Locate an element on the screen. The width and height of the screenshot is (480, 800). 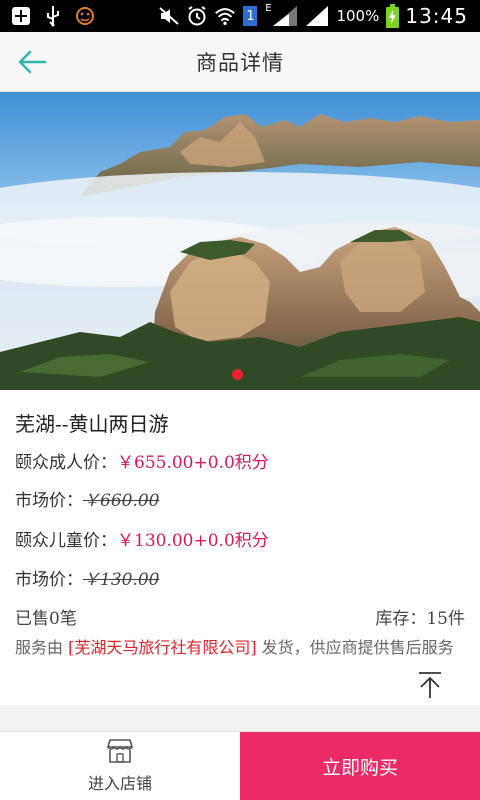
buy-now-button: 立即购买 is located at coordinates (360, 766).